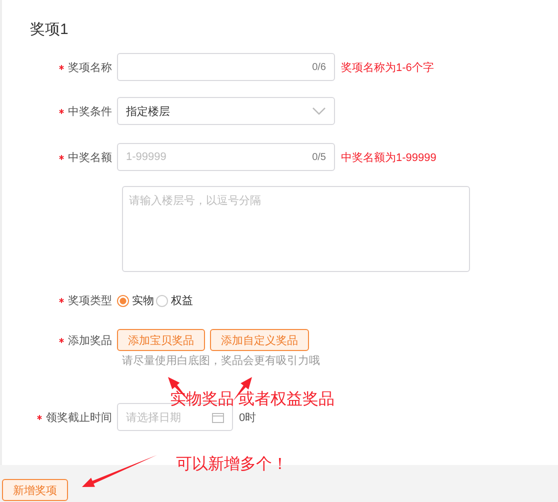 The image size is (558, 502). I want to click on add-prize-item-button: 新增奖项, so click(35, 490).